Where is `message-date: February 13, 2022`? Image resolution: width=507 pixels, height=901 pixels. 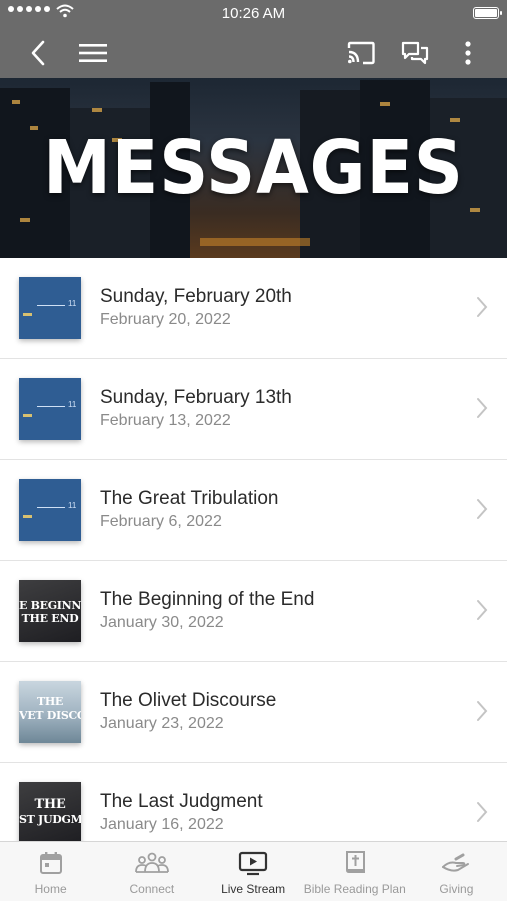 message-date: February 13, 2022 is located at coordinates (165, 420).